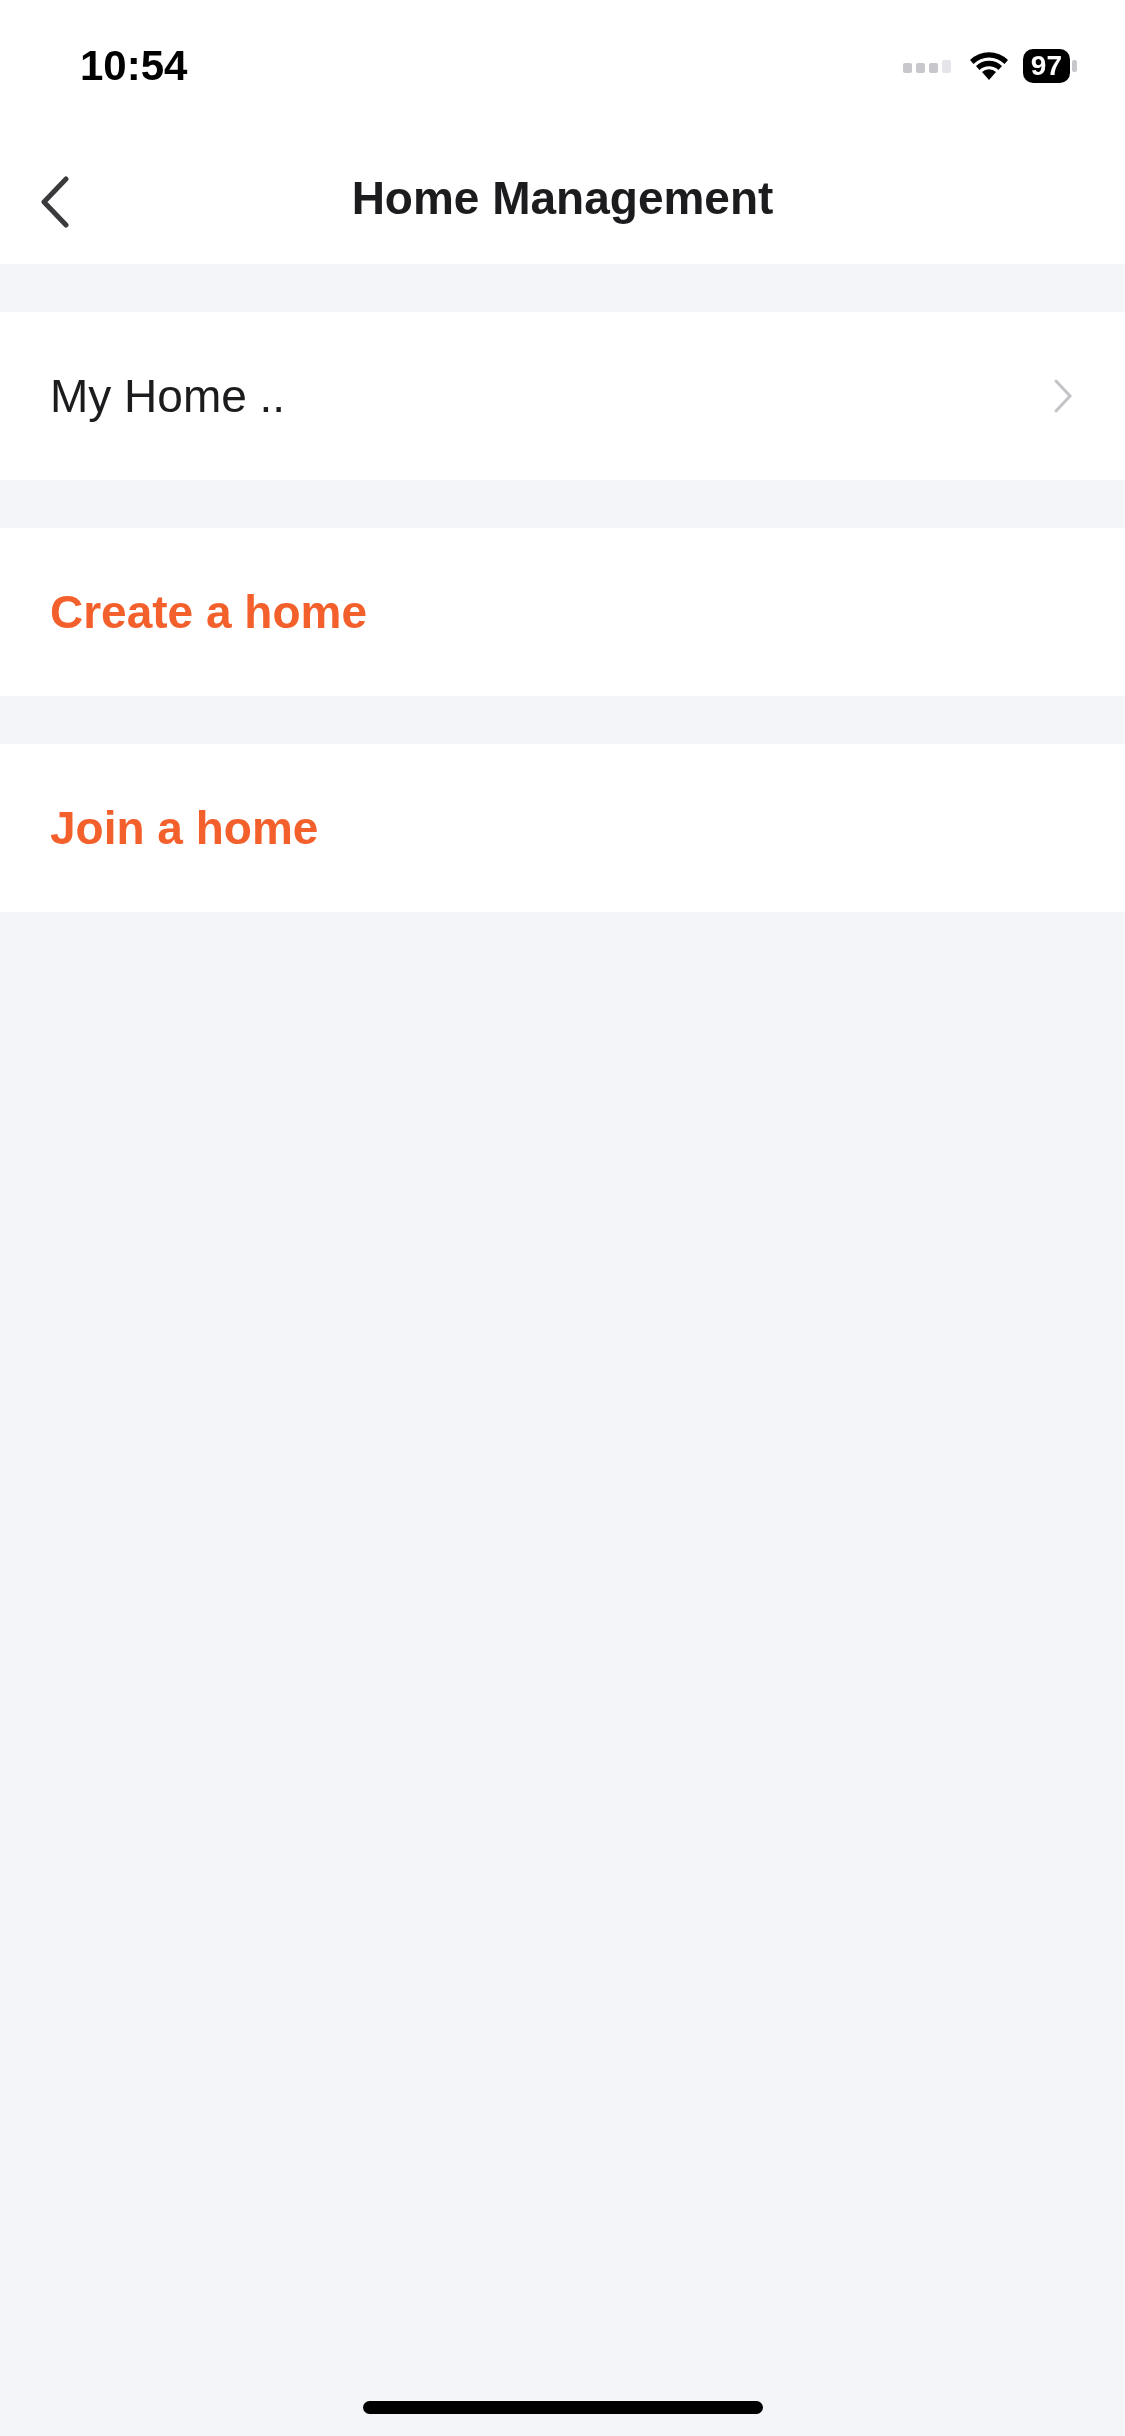  Describe the element at coordinates (184, 828) in the screenshot. I see `action-label: Join a home` at that location.